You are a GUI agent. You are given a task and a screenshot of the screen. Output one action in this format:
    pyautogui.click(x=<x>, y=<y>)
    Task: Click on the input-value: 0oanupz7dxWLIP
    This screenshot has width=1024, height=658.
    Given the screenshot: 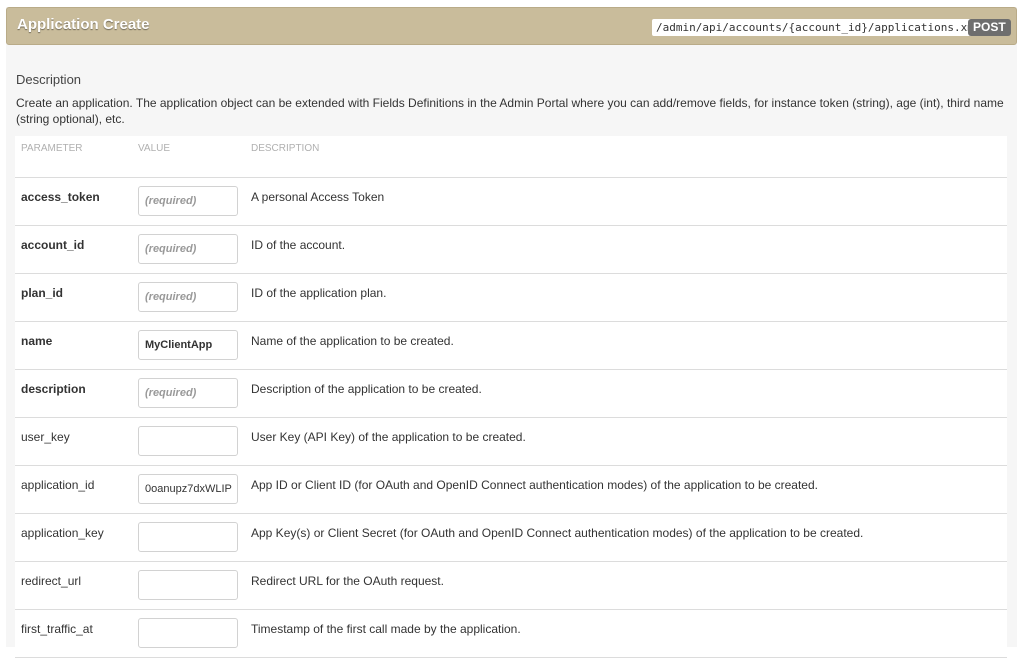 What is the action you would take?
    pyautogui.click(x=188, y=489)
    